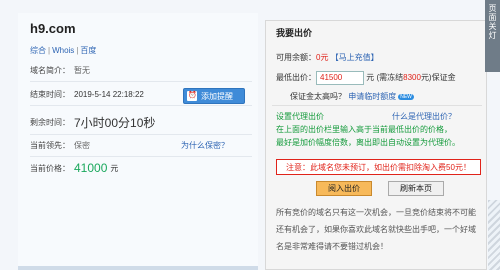 The width and height of the screenshot is (500, 270). I want to click on proxy-desc-1: 在上面的出价栏里输入高于当前最低出价的价格，, so click(364, 129).